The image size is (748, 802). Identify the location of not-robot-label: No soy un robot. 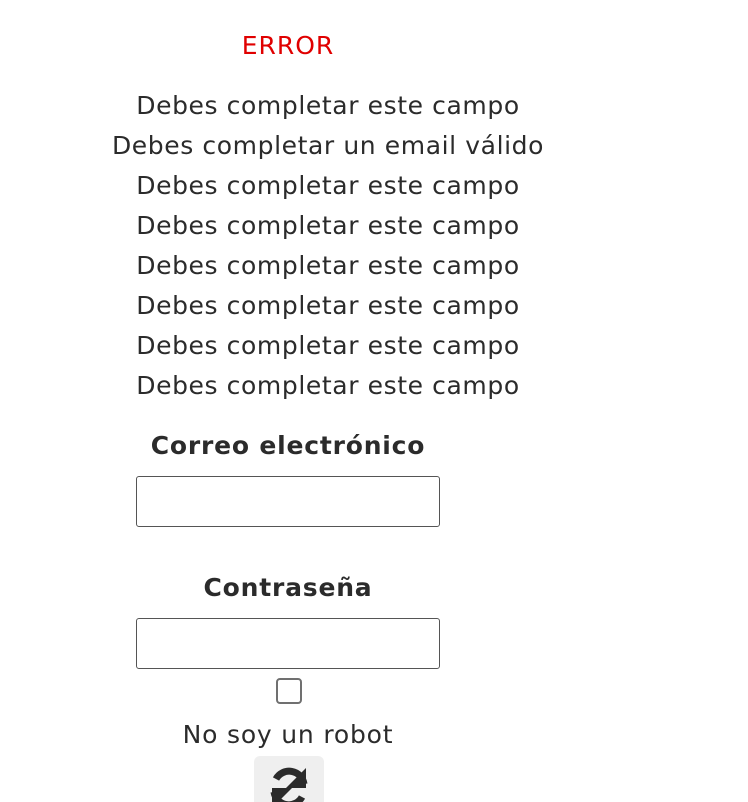
(288, 734).